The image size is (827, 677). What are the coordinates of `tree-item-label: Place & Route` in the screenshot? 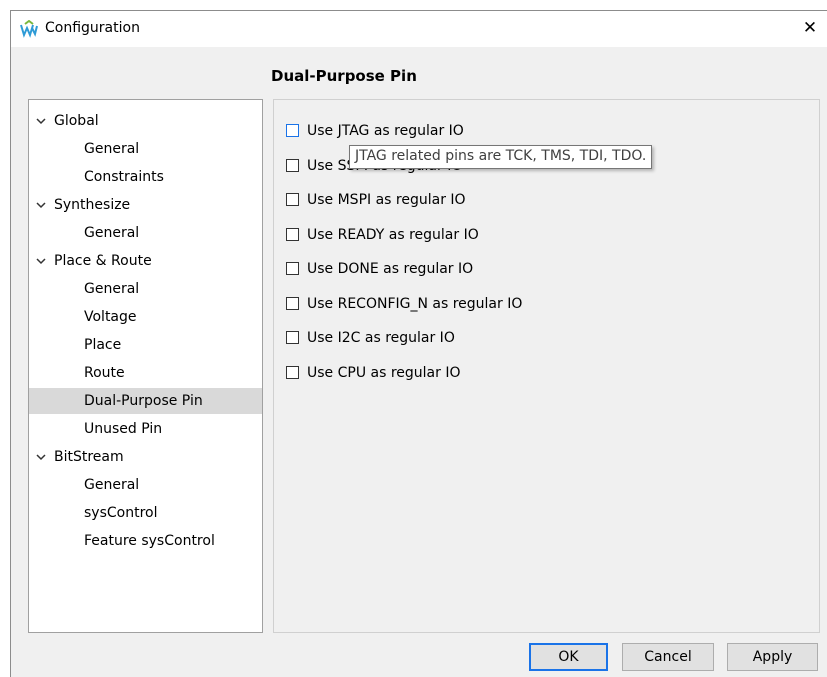 It's located at (103, 261).